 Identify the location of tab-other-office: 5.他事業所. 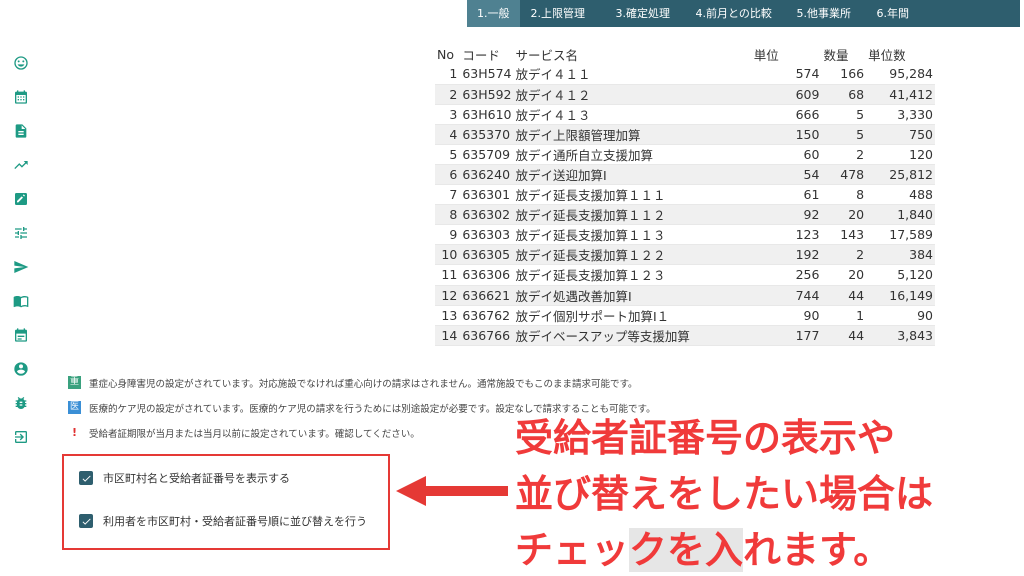
(826, 13).